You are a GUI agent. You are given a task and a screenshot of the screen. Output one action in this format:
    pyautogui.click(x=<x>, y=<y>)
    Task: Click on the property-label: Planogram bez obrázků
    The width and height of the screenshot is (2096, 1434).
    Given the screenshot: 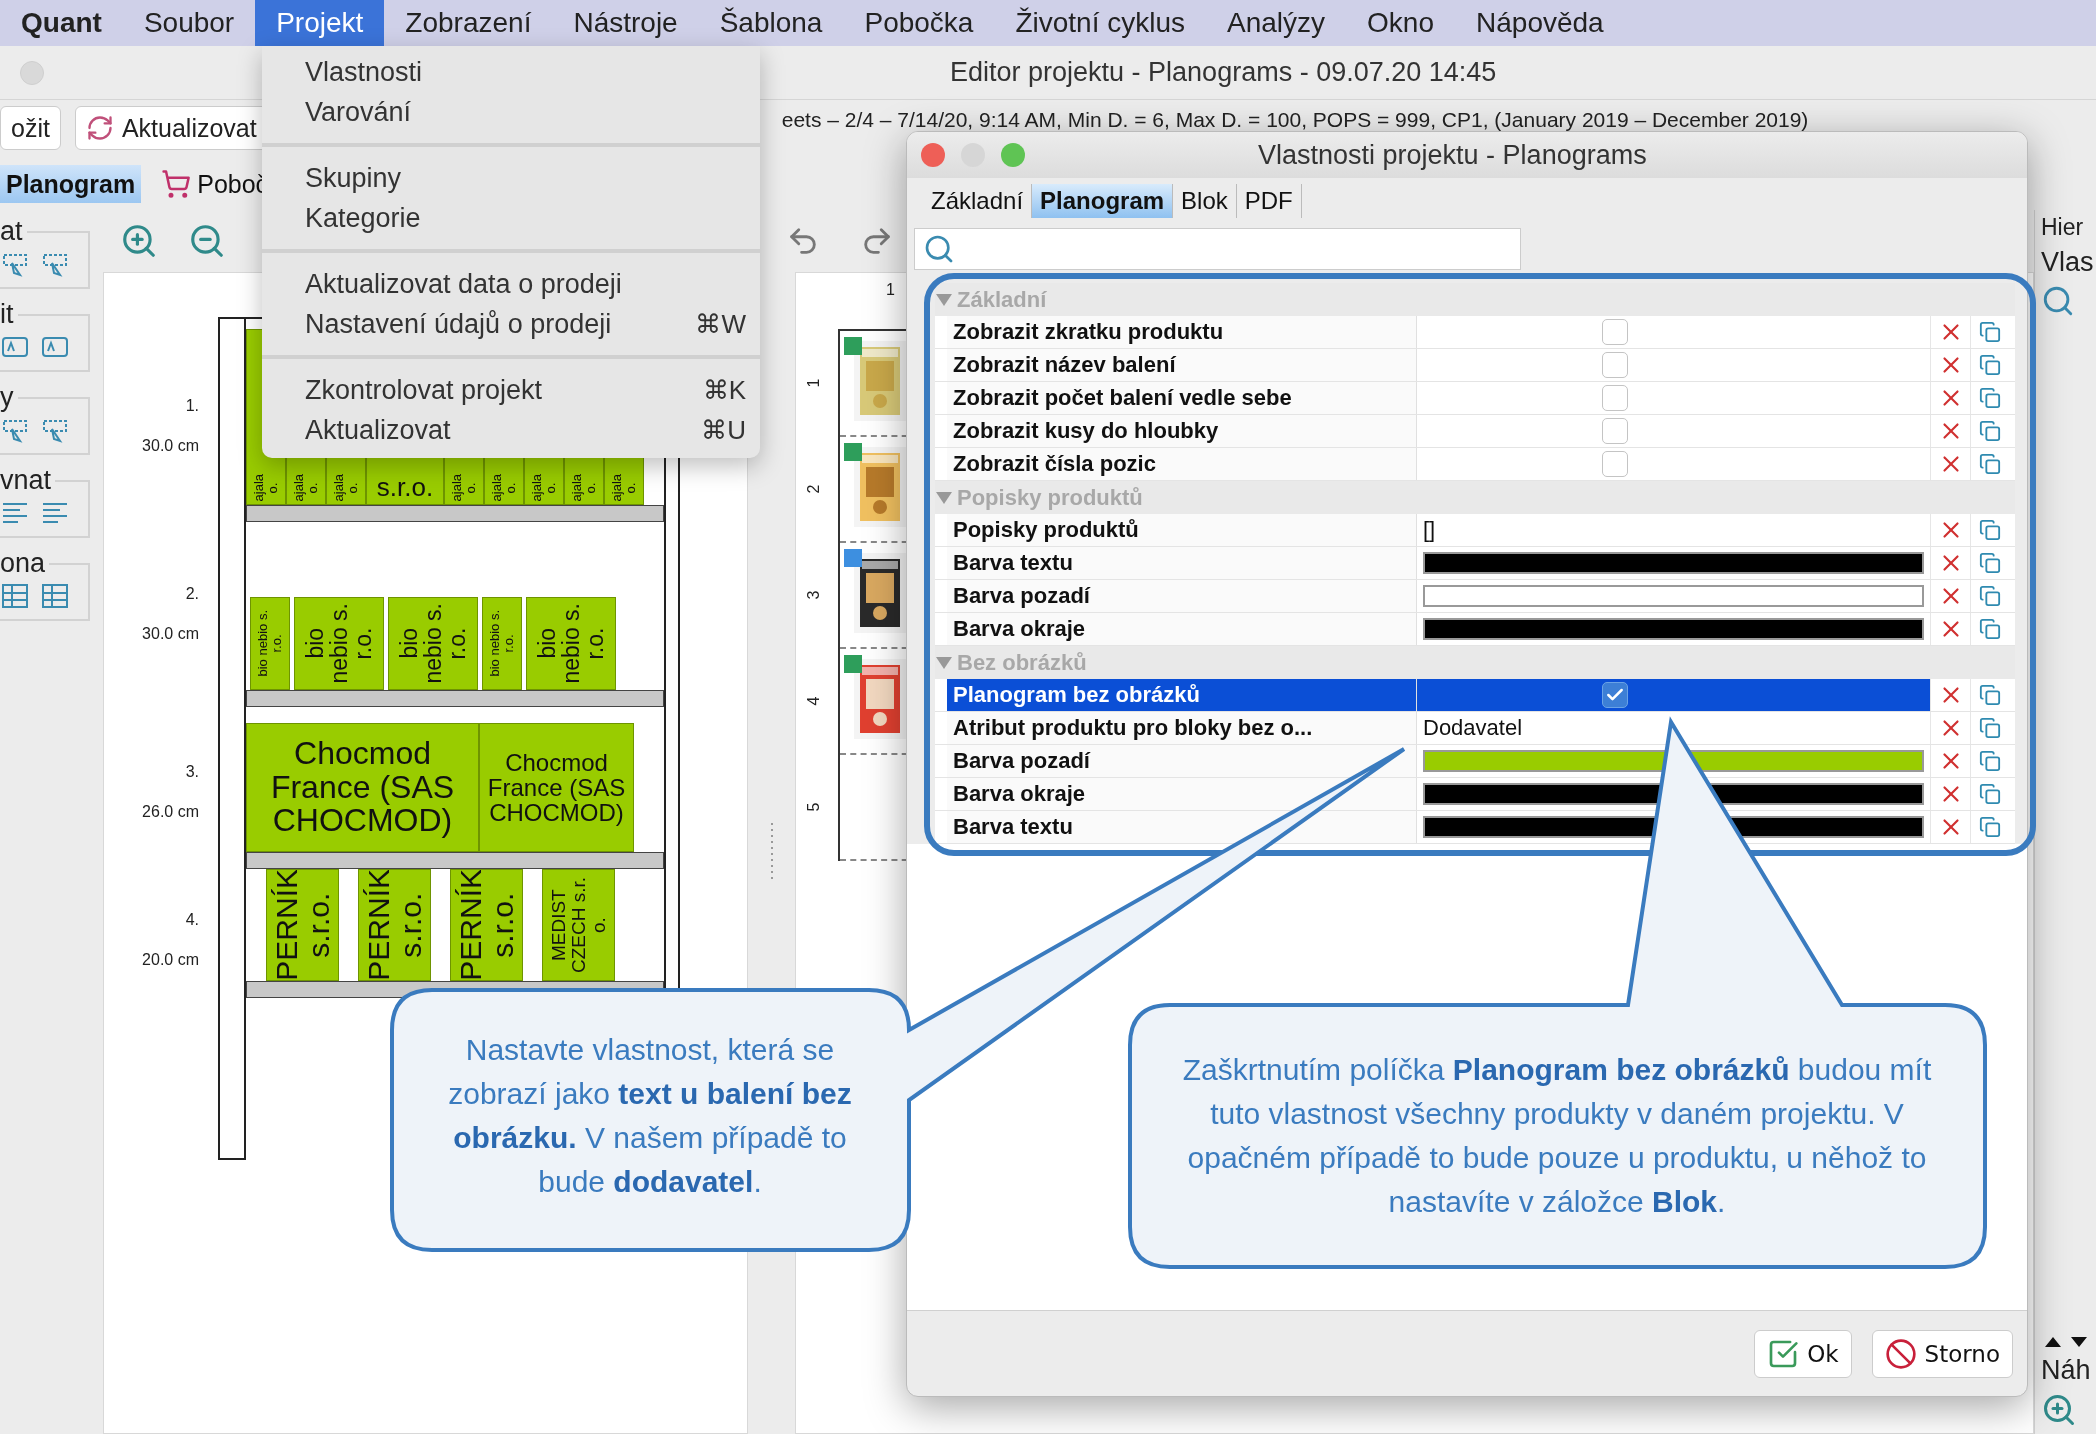 What is the action you would take?
    pyautogui.click(x=1182, y=695)
    